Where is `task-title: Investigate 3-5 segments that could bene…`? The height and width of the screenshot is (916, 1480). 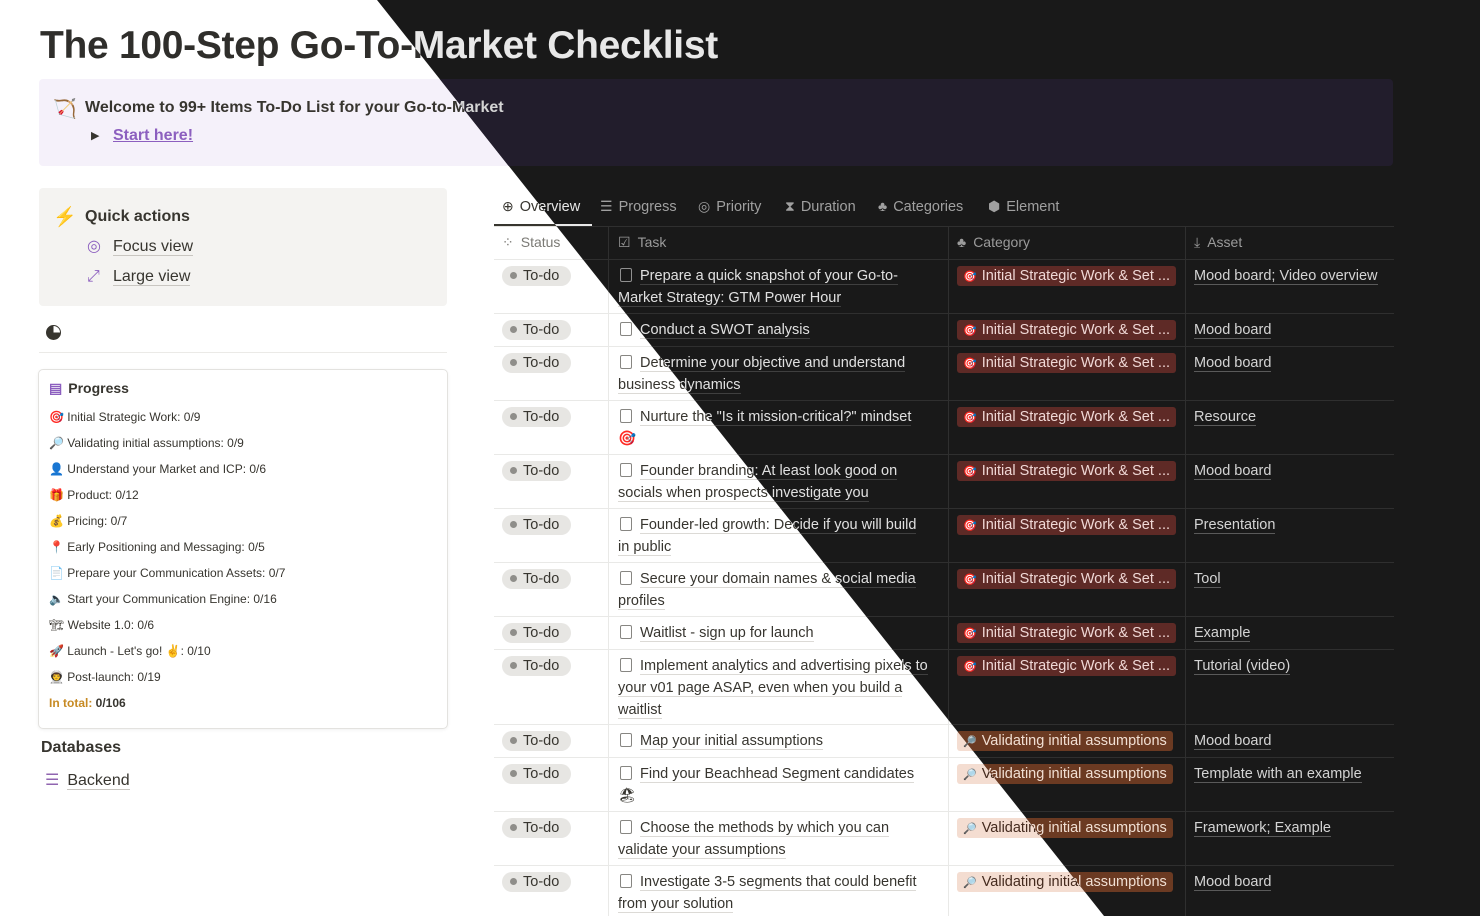
task-title: Investigate 3-5 segments that could bene… is located at coordinates (779, 893).